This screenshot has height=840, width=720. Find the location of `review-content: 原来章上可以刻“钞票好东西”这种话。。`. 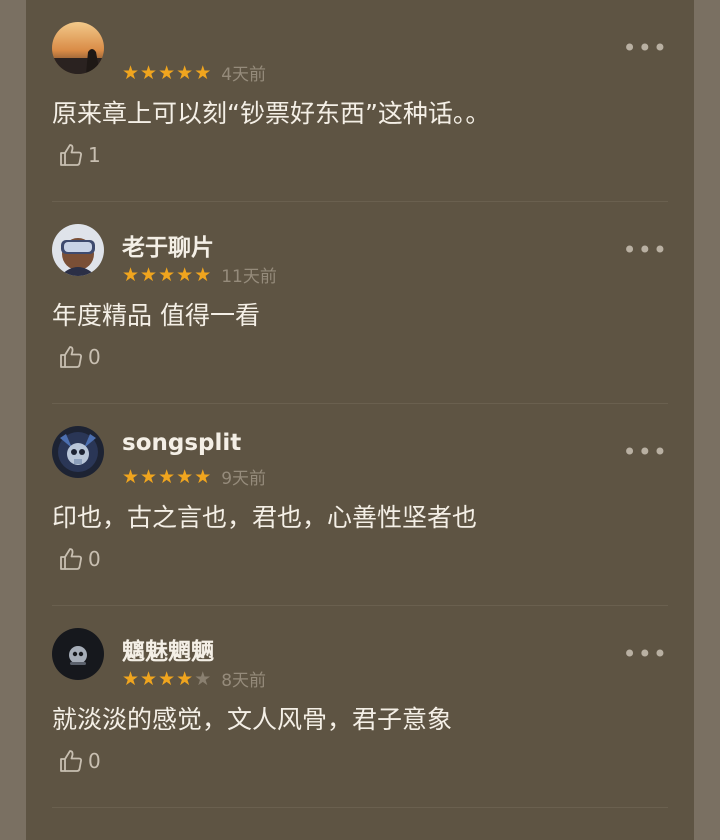

review-content: 原来章上可以刻“钞票好东西”这种话。。 is located at coordinates (271, 113).